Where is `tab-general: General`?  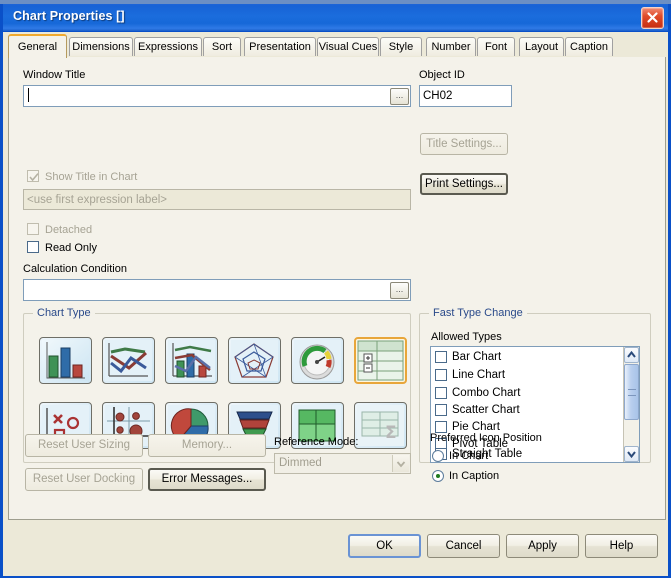 tab-general: General is located at coordinates (37, 46).